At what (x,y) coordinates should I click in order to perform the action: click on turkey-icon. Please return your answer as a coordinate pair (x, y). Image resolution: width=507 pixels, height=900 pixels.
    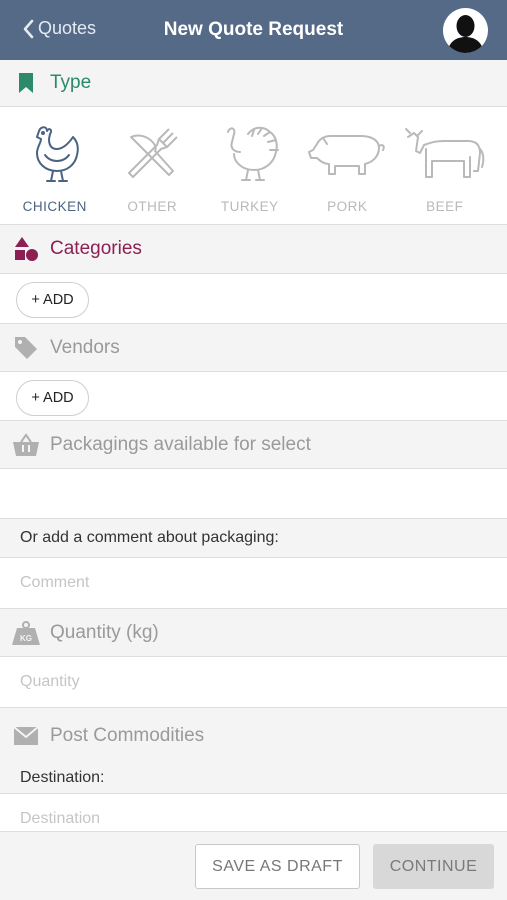
    Looking at the image, I should click on (250, 154).